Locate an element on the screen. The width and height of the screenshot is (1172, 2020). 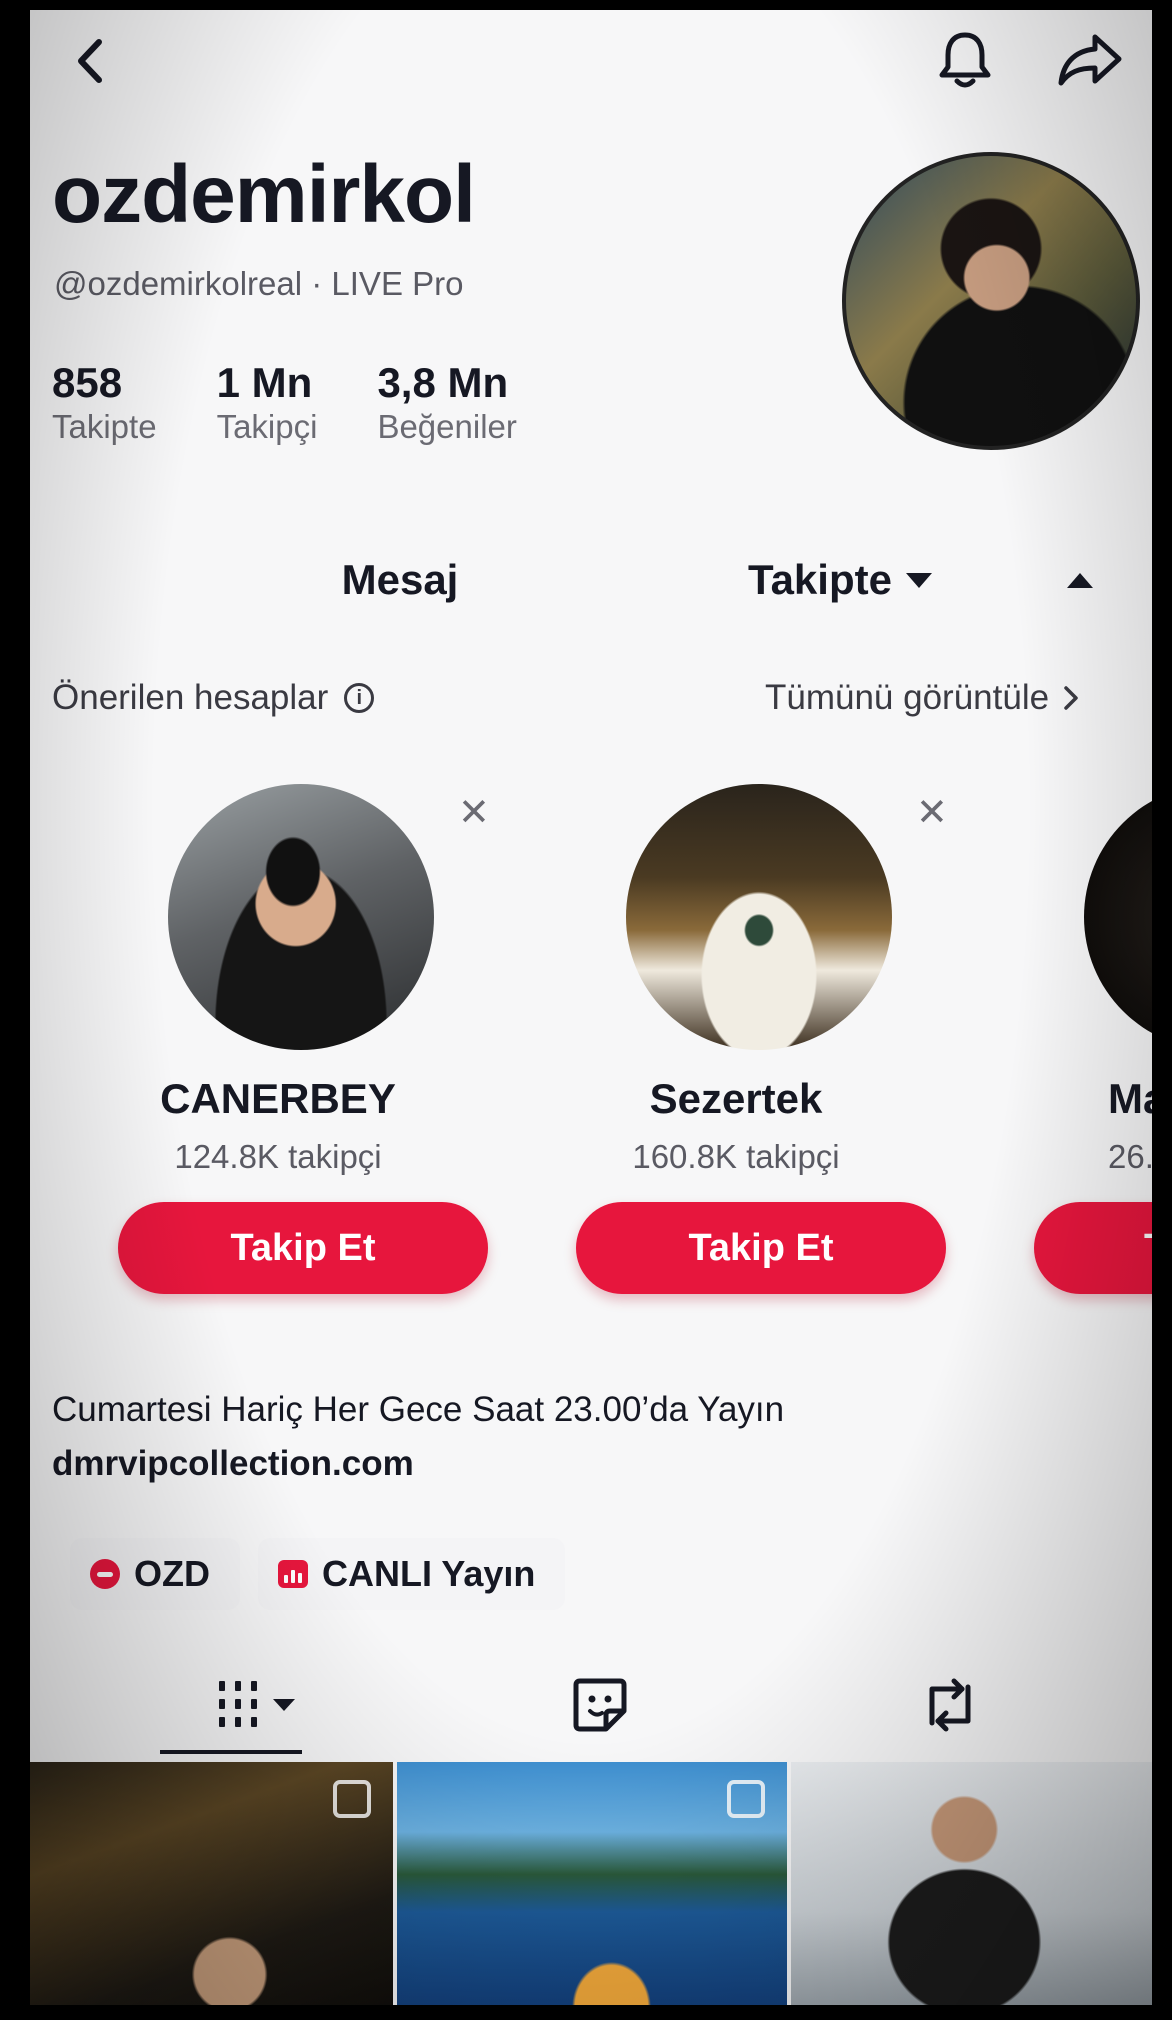
profile-handle: @ozdemirkolreal · LIVE Pro is located at coordinates (259, 283).